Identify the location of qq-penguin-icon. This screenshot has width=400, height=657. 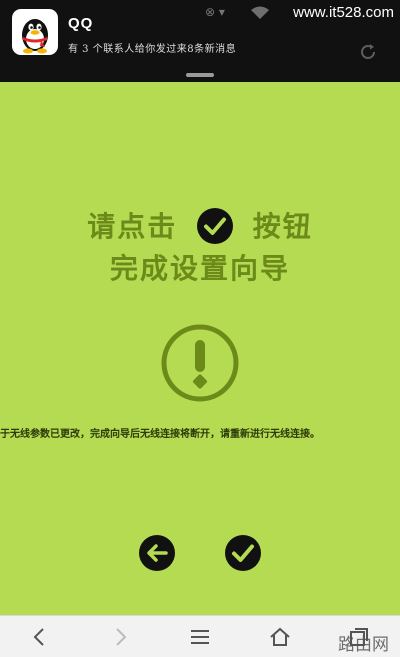
(35, 32).